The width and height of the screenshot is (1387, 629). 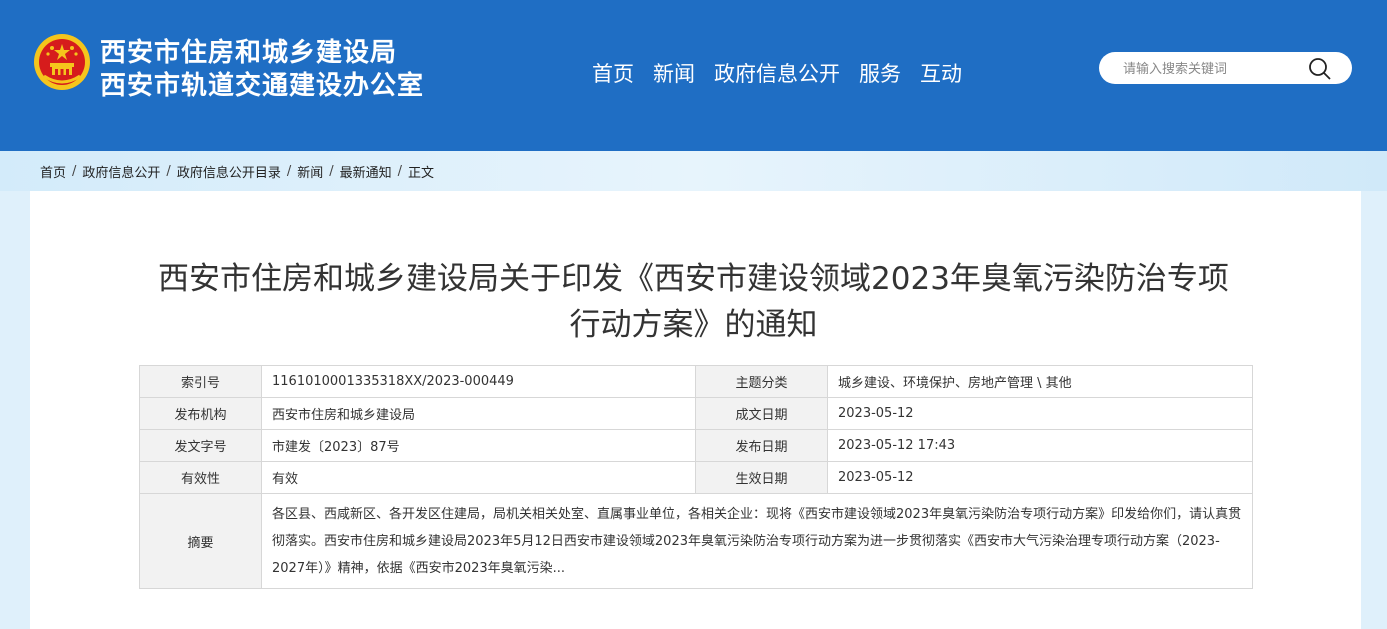 I want to click on publisher-value: 西安市住房和城乡建设局, so click(x=478, y=413).